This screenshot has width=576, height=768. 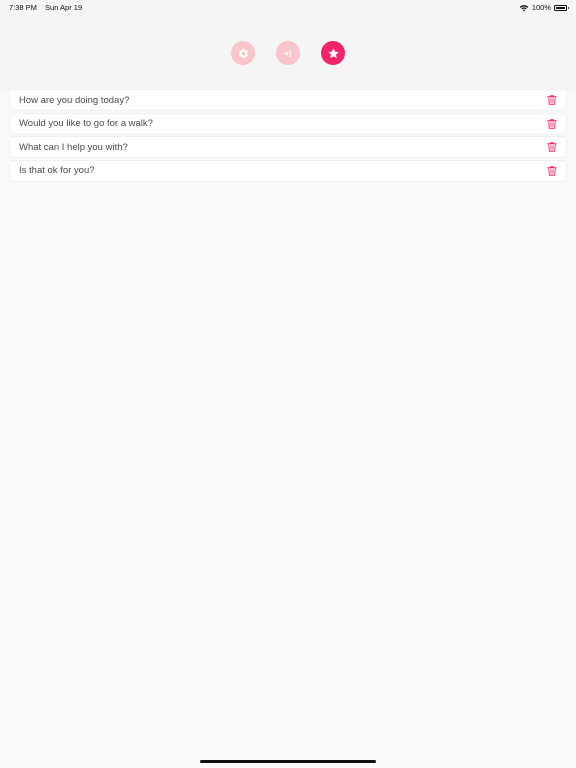 I want to click on settings-button, so click(x=243, y=53).